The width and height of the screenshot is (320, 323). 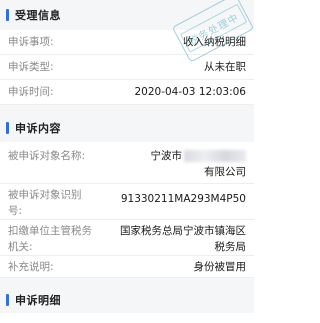 I want to click on label-remark: 补充说明:, so click(x=31, y=266).